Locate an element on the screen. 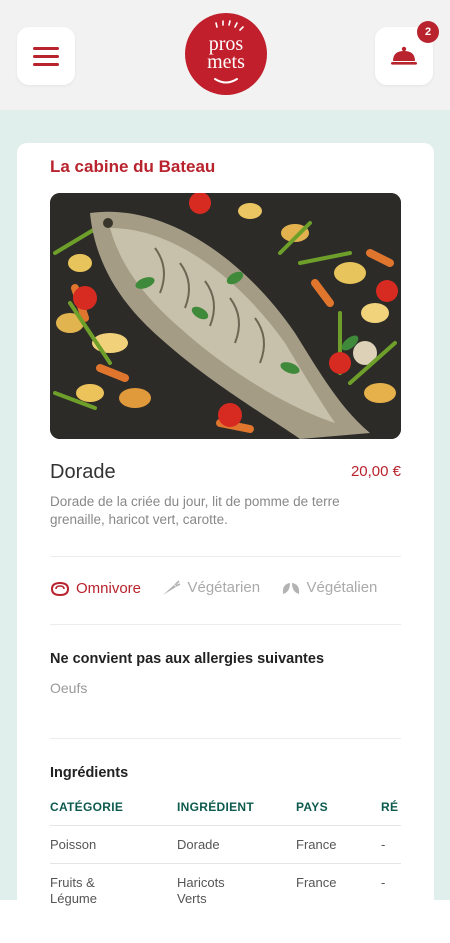 The height and width of the screenshot is (943, 450). diet-option-vegan: Végétalien is located at coordinates (329, 587).